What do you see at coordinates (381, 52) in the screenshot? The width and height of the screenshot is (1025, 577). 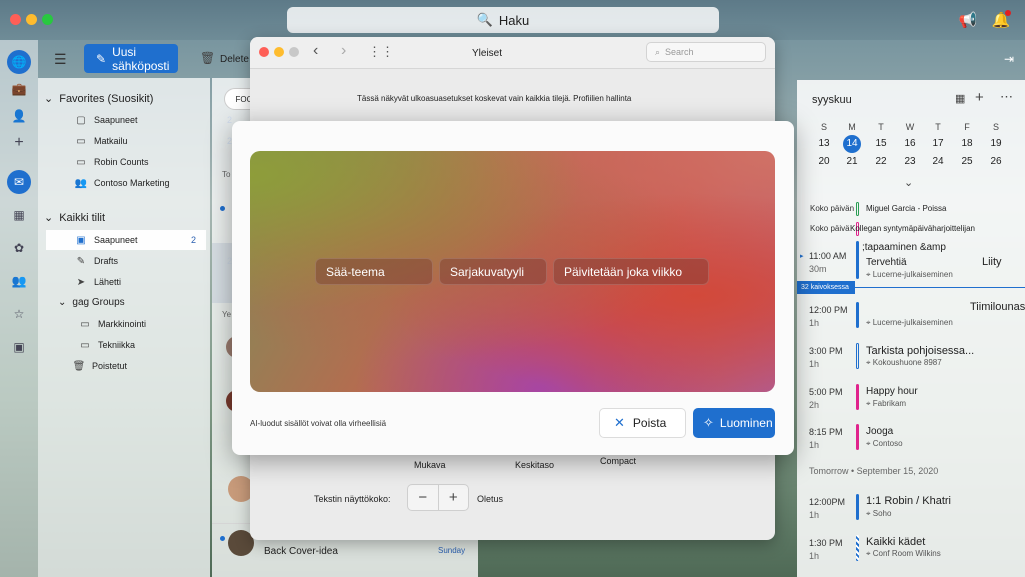 I see `grid-icon: ⋮⋮` at bounding box center [381, 52].